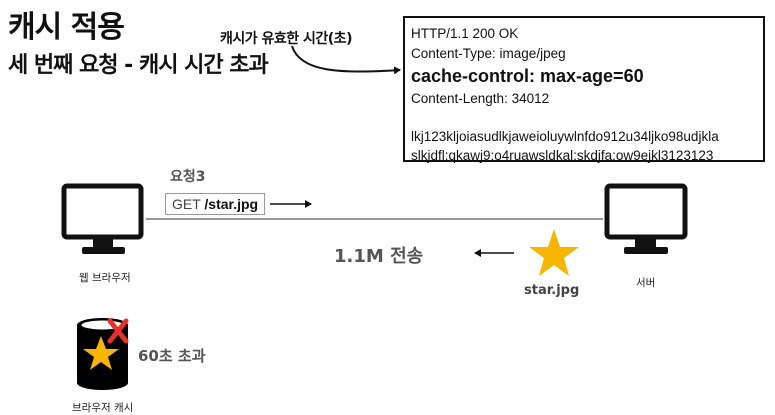 This screenshot has height=415, width=775. What do you see at coordinates (172, 356) in the screenshot?
I see `expired-label: 60초 초과` at bounding box center [172, 356].